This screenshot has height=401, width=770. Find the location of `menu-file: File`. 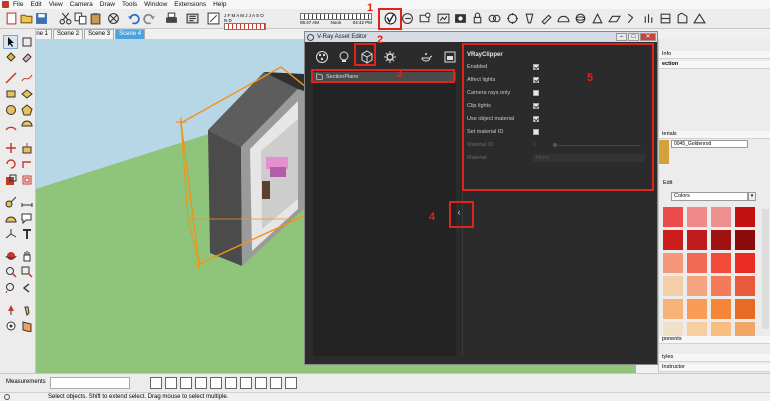

menu-file: File is located at coordinates (18, 4).